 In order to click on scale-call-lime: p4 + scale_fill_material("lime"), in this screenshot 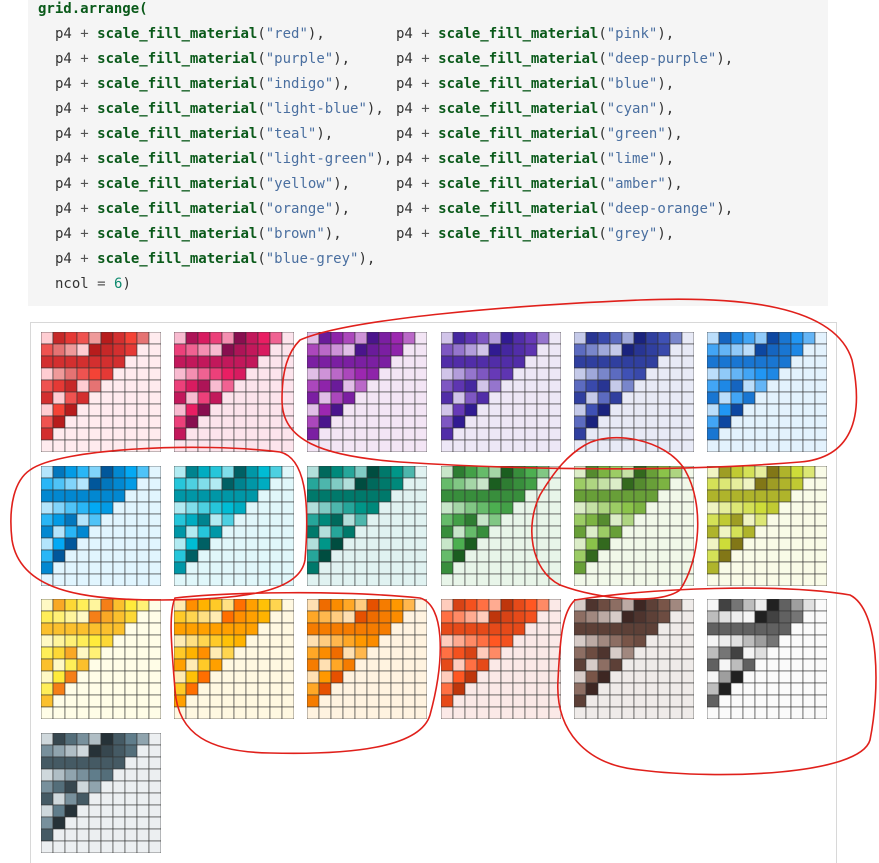, I will do `click(535, 159)`.